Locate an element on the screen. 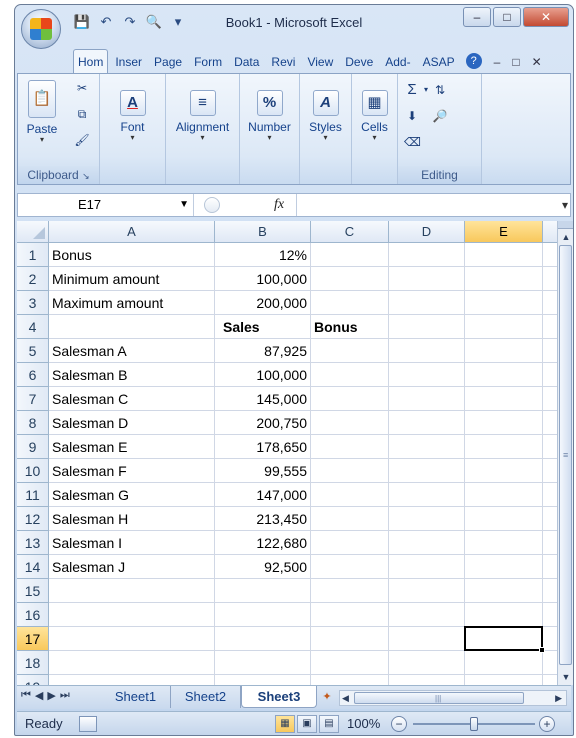  zoom-in-icon: + is located at coordinates (547, 724).